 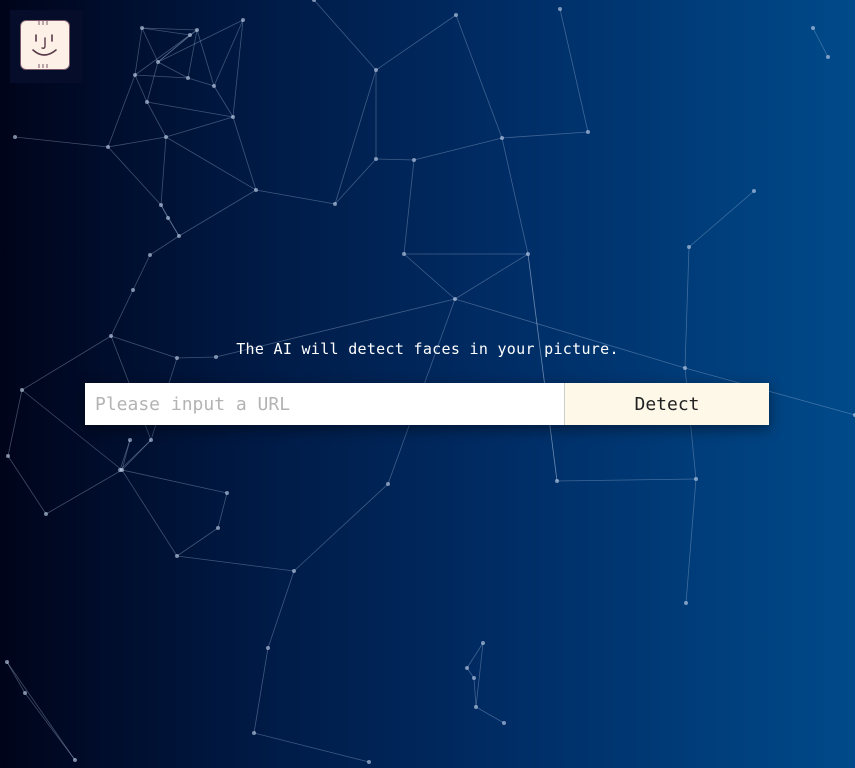 What do you see at coordinates (666, 404) in the screenshot?
I see `detect-button: Detect` at bounding box center [666, 404].